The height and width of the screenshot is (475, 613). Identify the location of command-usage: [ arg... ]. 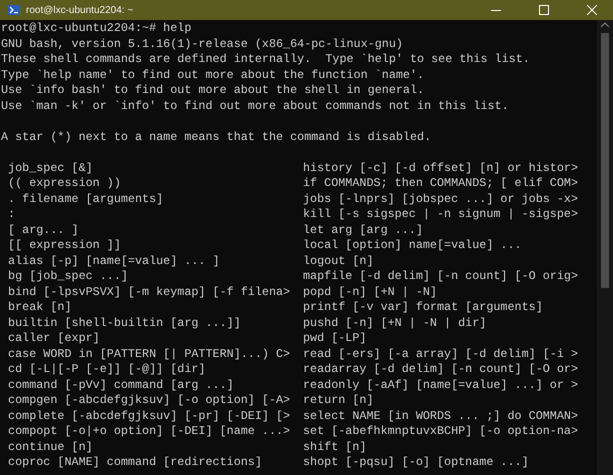
(43, 230).